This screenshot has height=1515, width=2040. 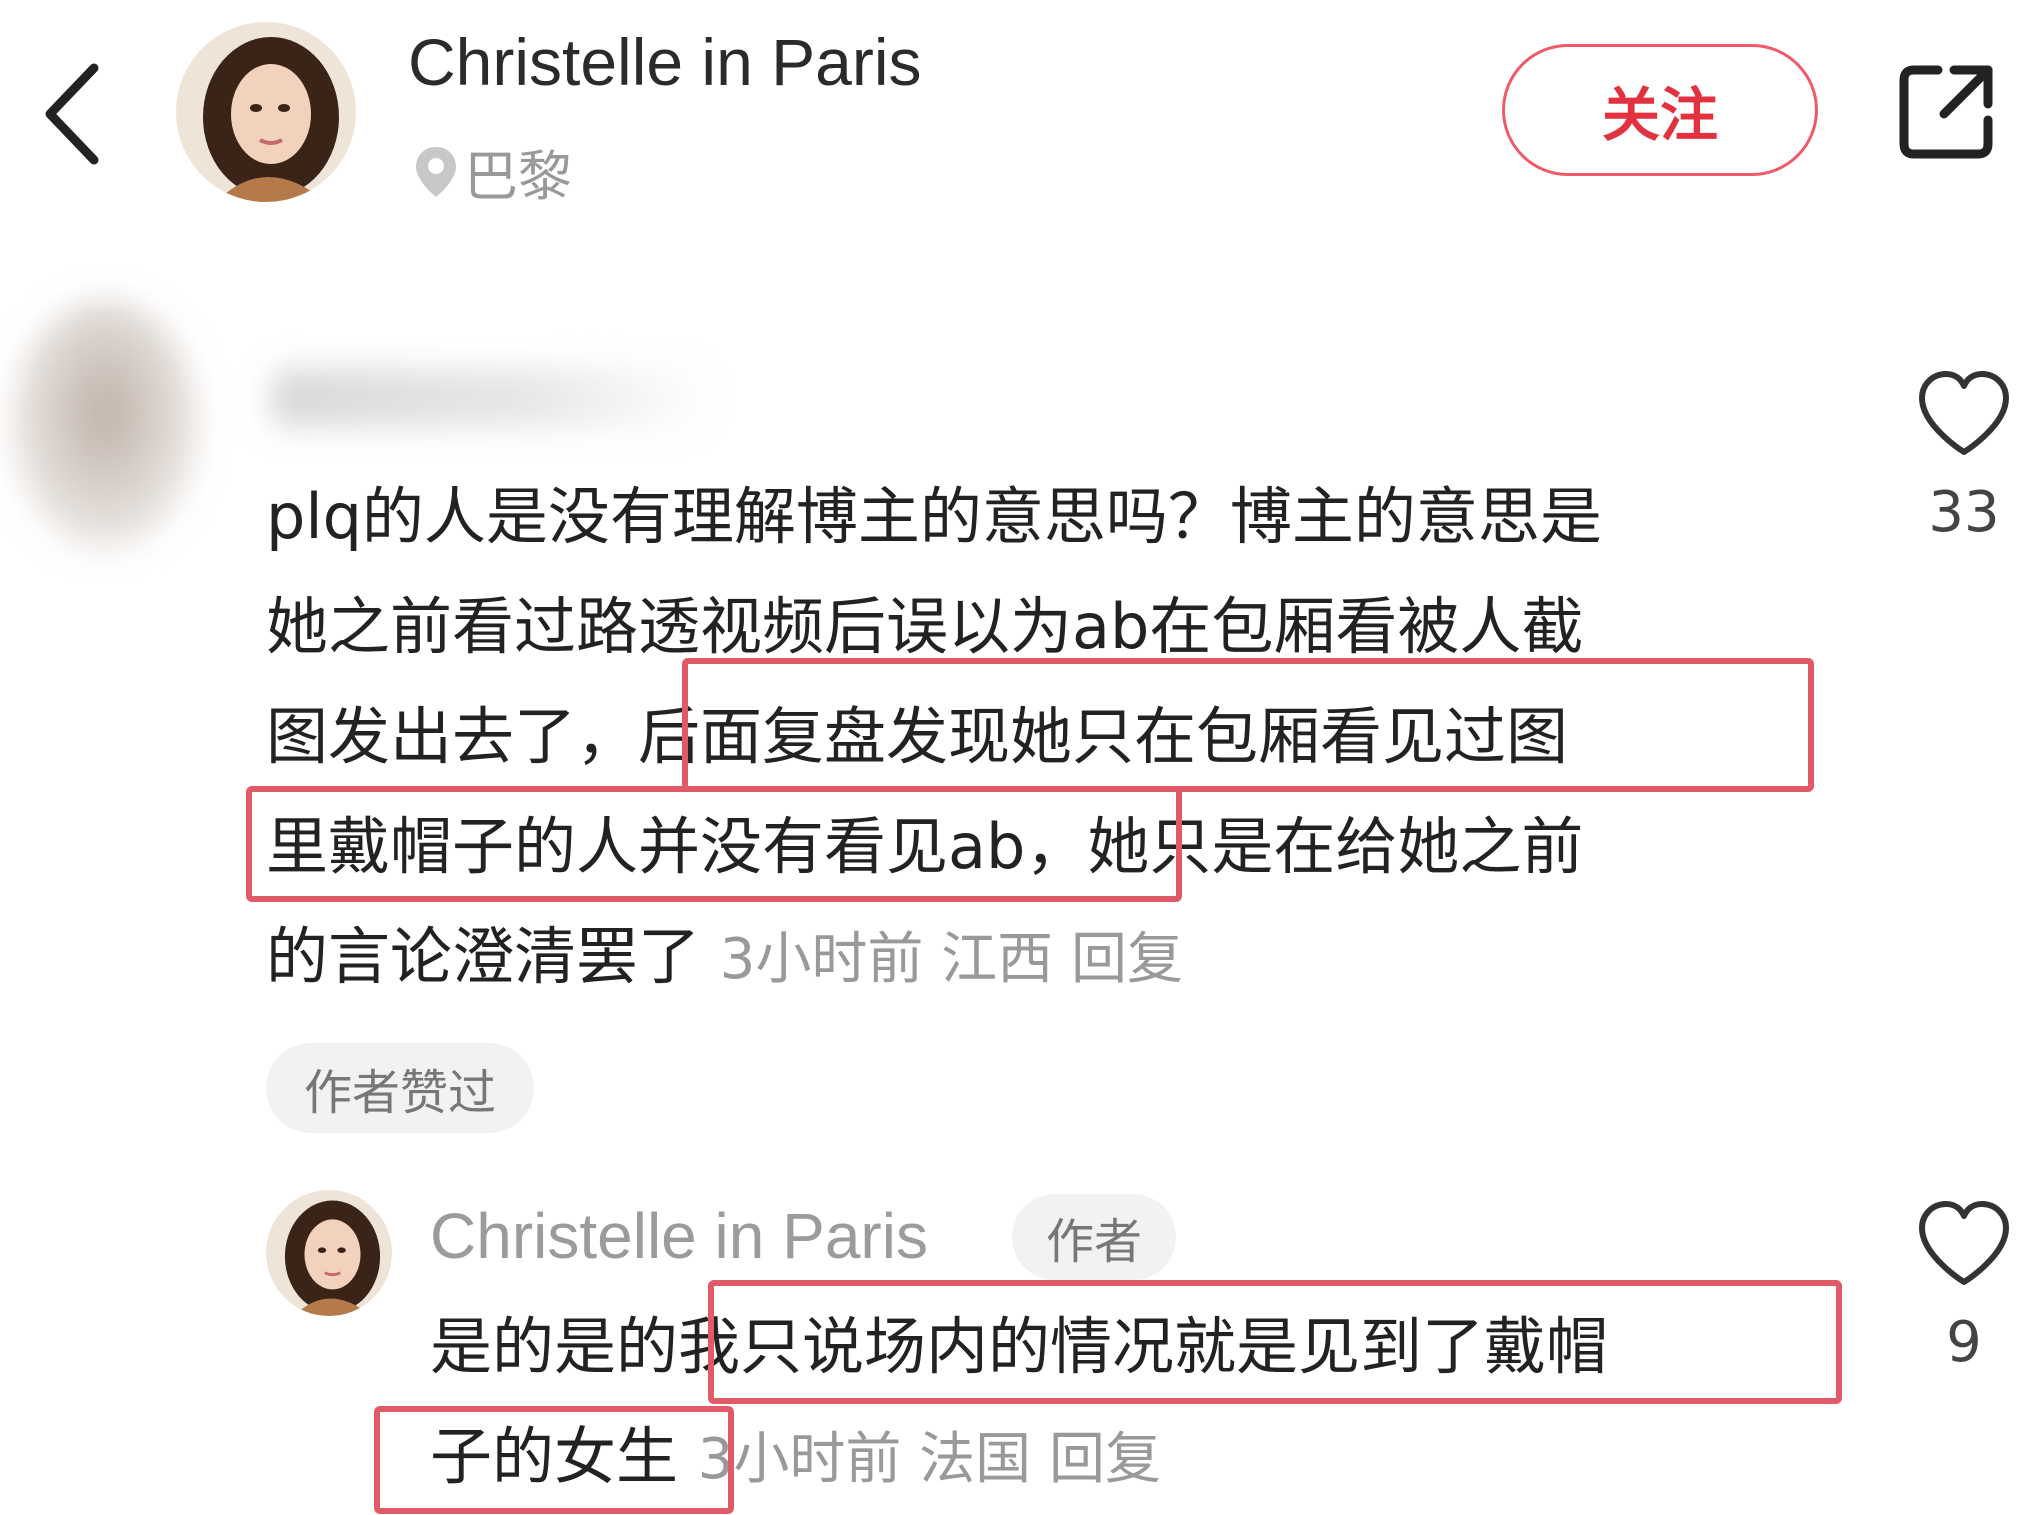 I want to click on back-icon, so click(x=73, y=114).